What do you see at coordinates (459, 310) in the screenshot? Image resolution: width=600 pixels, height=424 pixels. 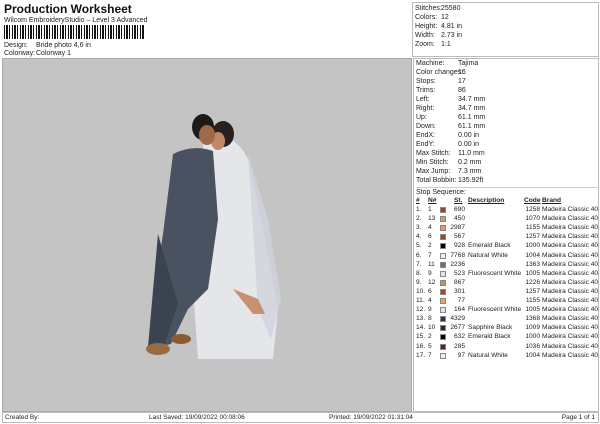 I see `stitch-count: 164` at bounding box center [459, 310].